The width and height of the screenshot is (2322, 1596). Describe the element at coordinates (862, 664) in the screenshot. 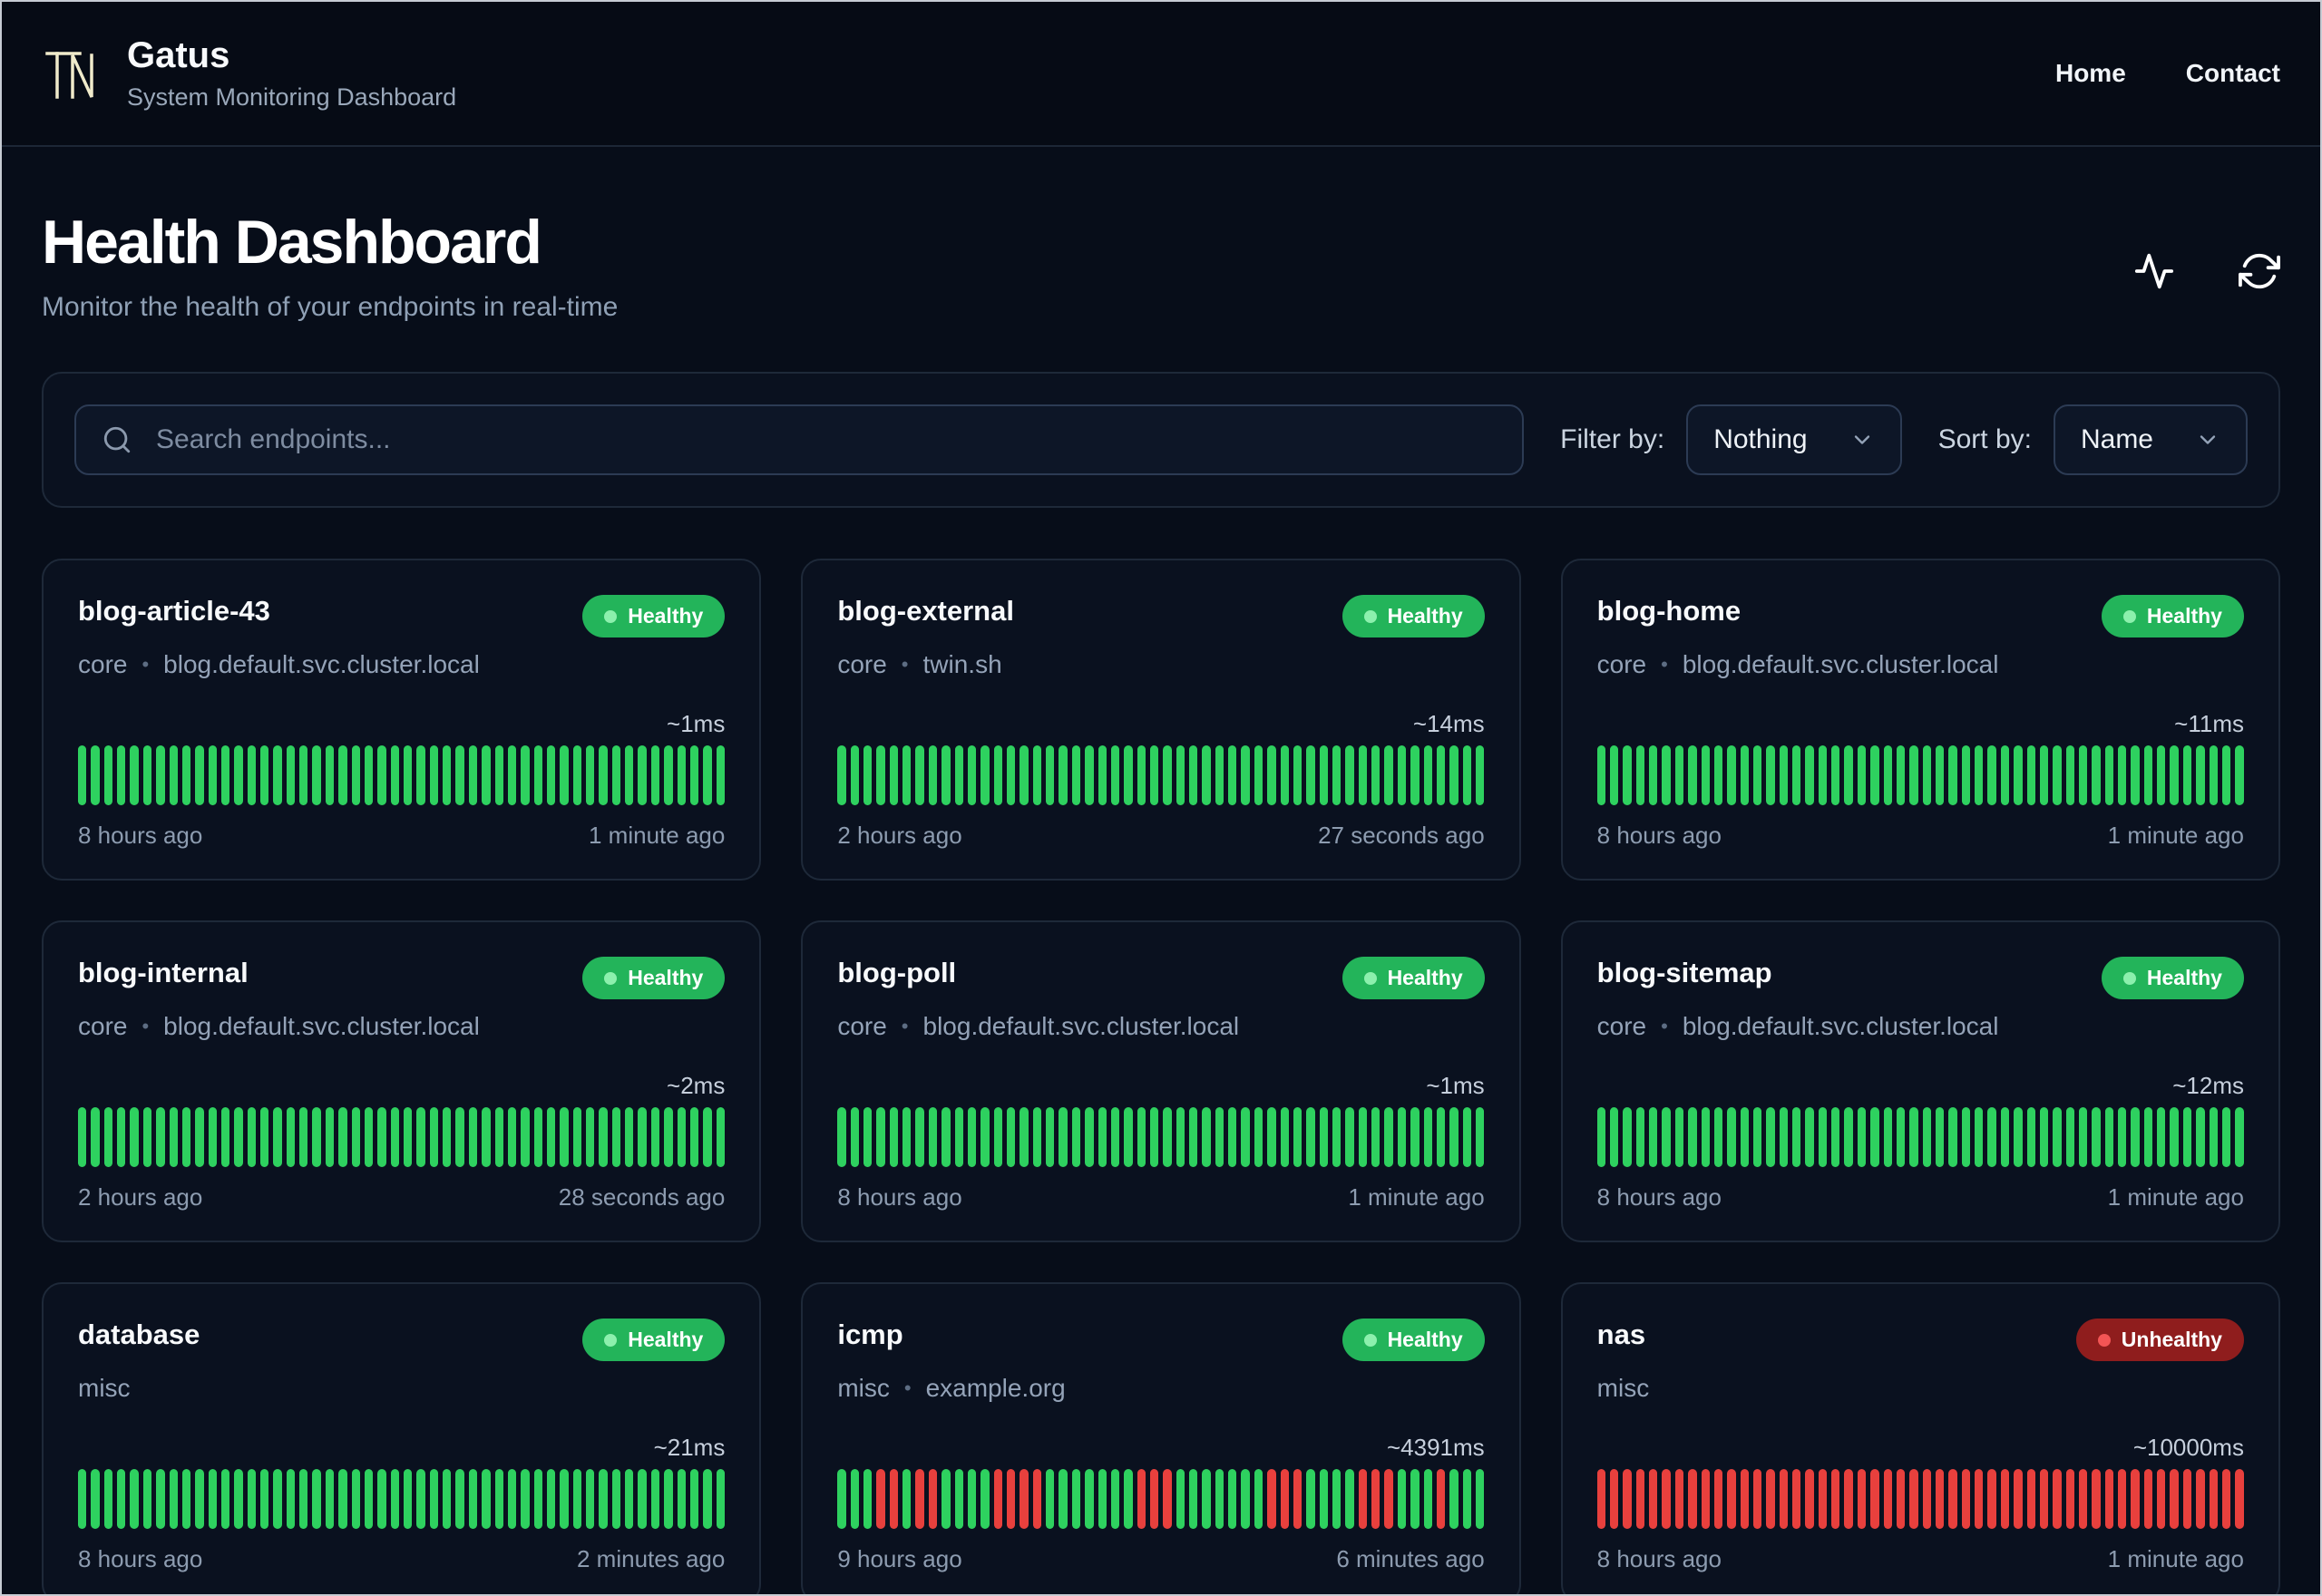

I see `endpoint-group: core` at that location.